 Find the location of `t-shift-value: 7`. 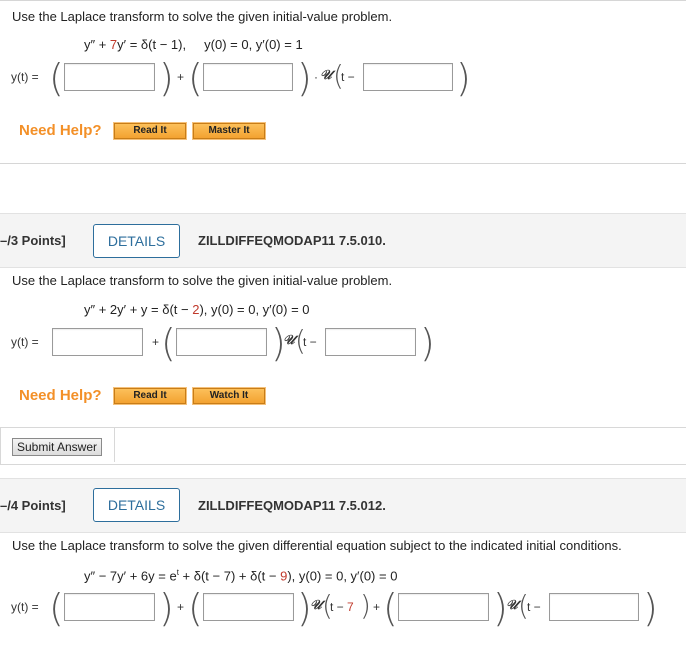

t-shift-value: 7 is located at coordinates (350, 607).